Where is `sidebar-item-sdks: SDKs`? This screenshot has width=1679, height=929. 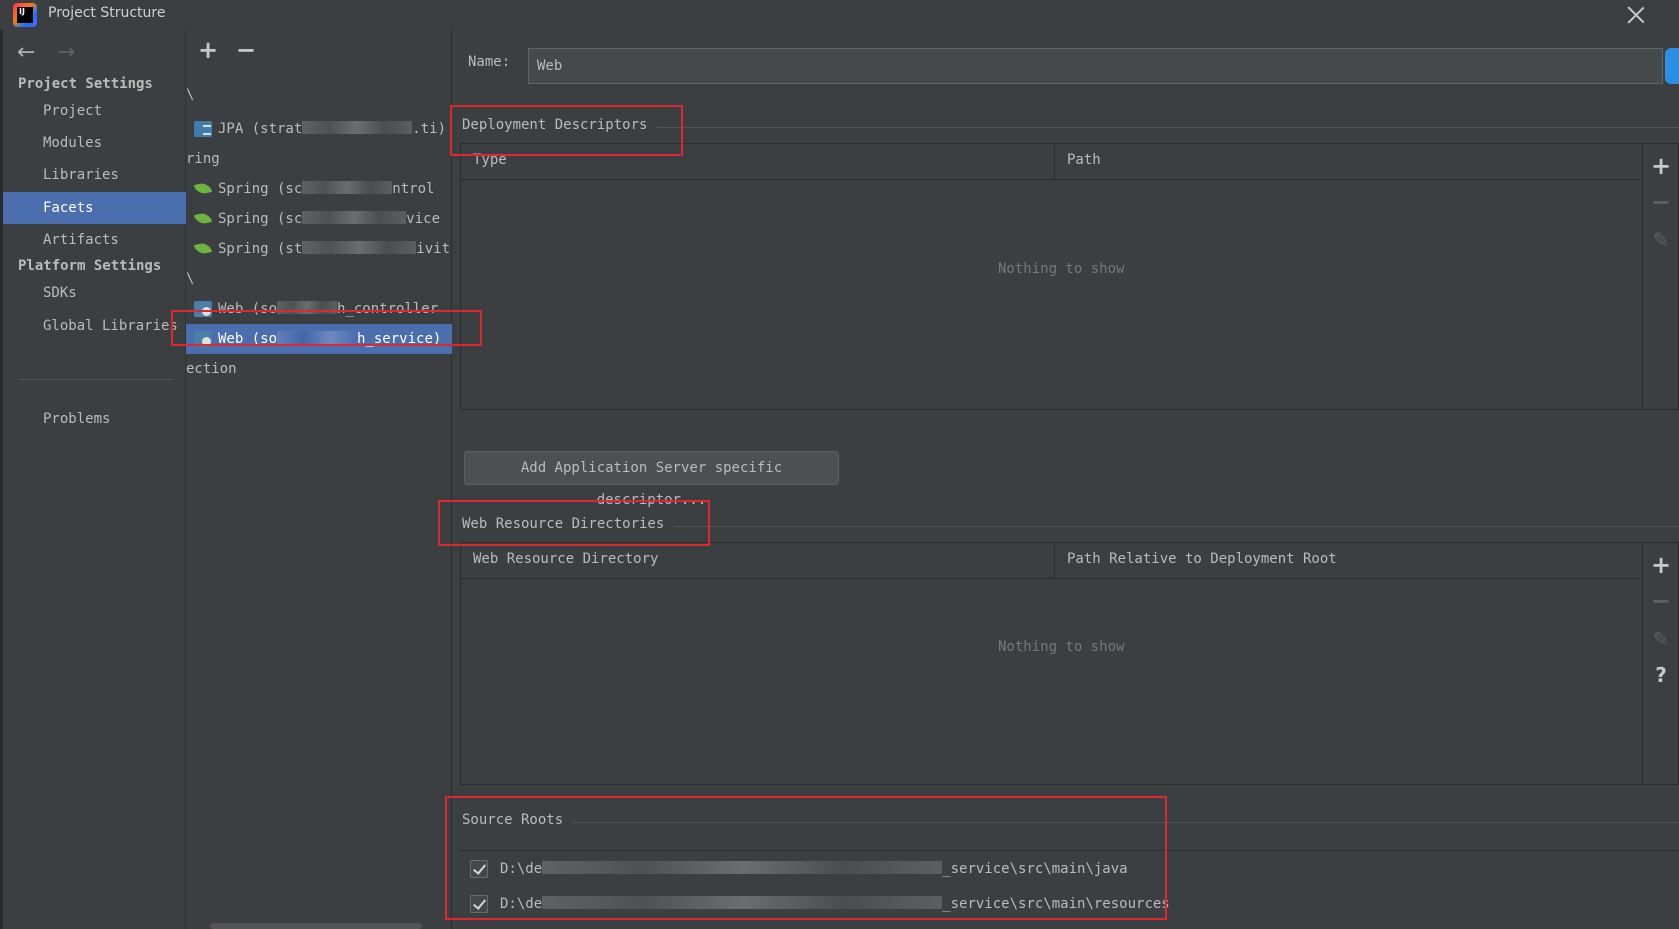 sidebar-item-sdks: SDKs is located at coordinates (94, 293).